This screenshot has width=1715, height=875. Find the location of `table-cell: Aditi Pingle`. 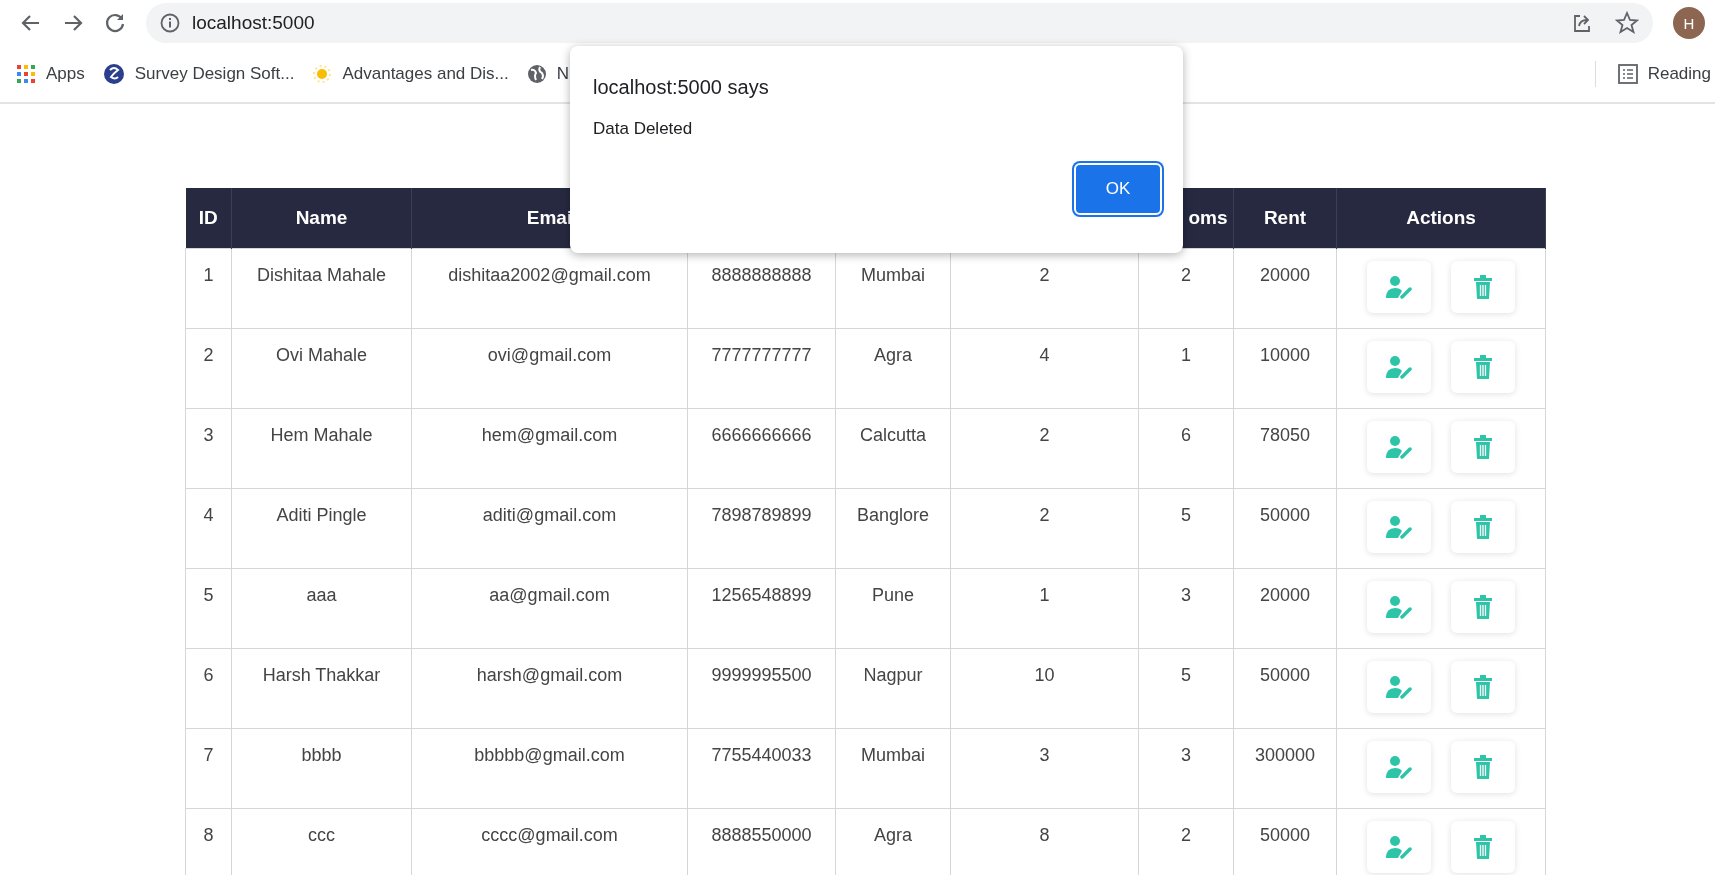

table-cell: Aditi Pingle is located at coordinates (321, 515).